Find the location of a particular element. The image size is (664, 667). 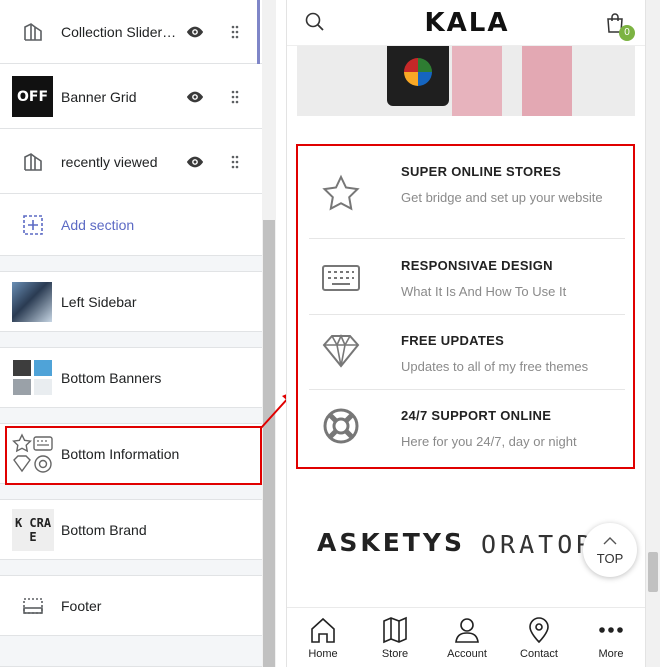

location-pin-icon is located at coordinates (539, 630).